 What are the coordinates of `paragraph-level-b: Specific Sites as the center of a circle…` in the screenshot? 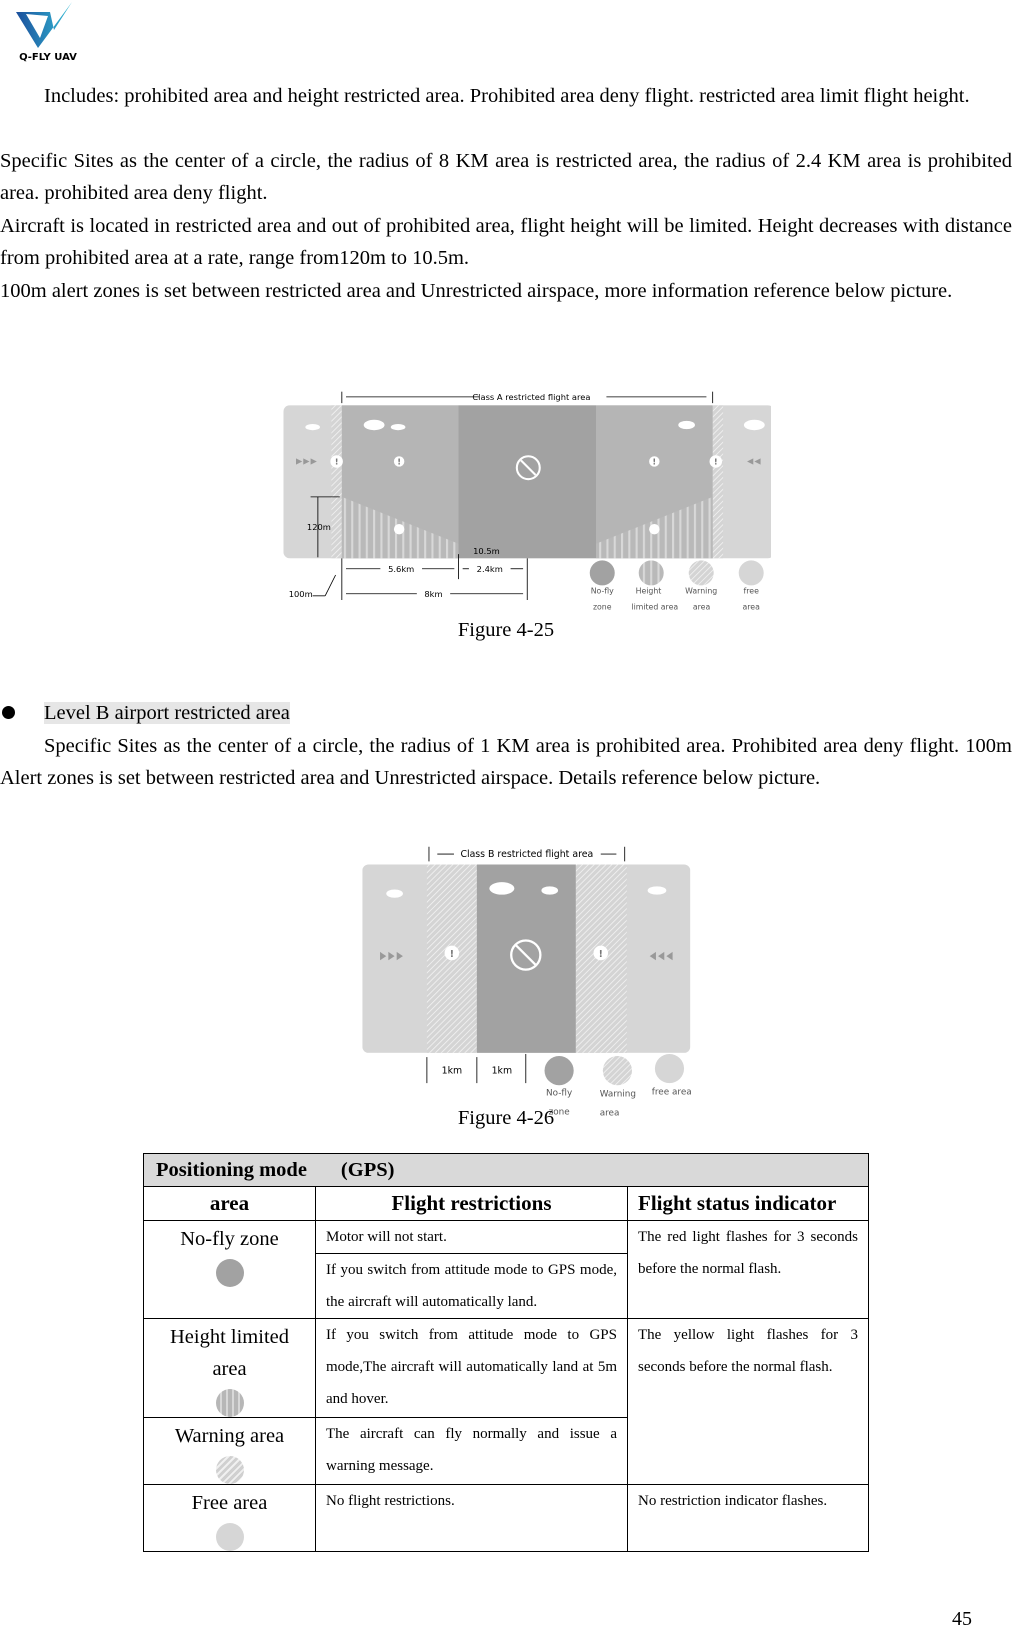 It's located at (506, 762).